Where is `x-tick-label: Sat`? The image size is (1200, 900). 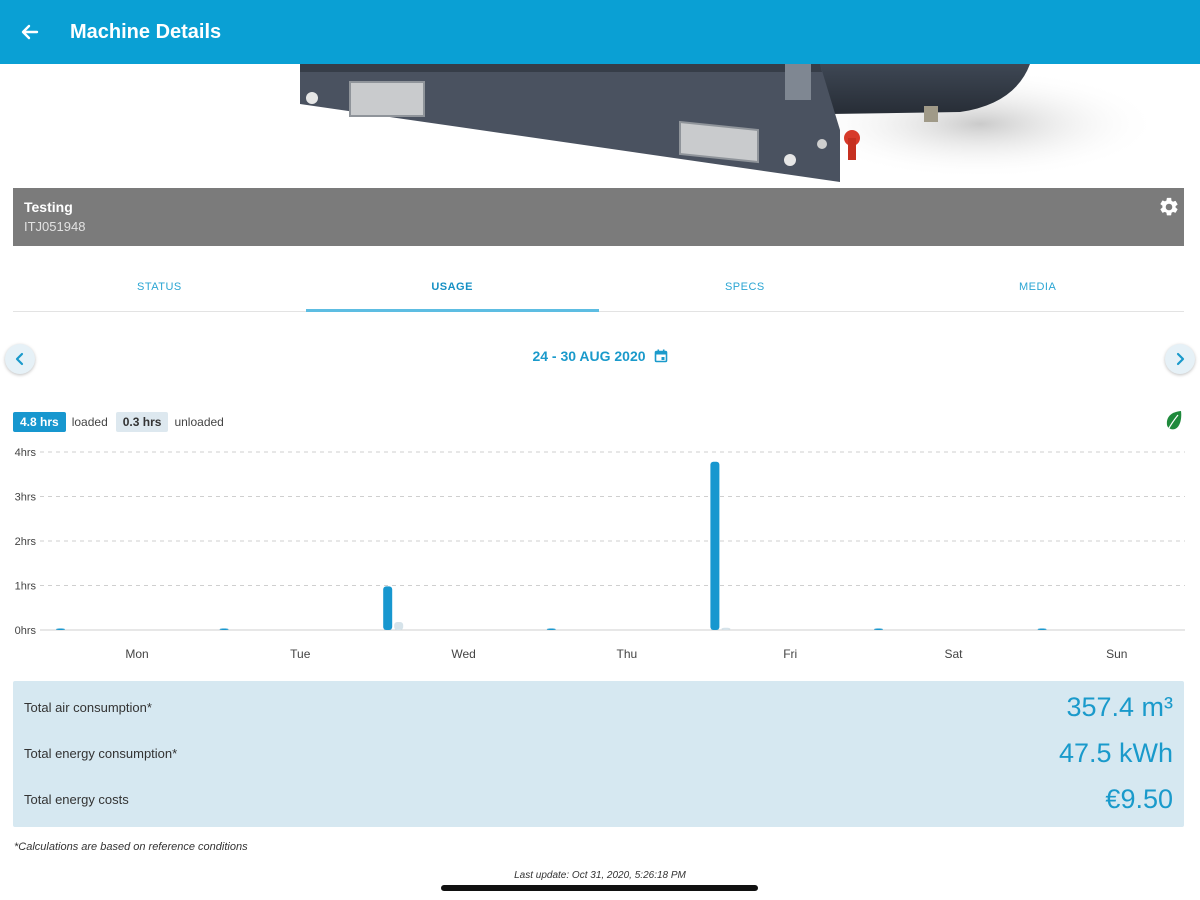 x-tick-label: Sat is located at coordinates (953, 654).